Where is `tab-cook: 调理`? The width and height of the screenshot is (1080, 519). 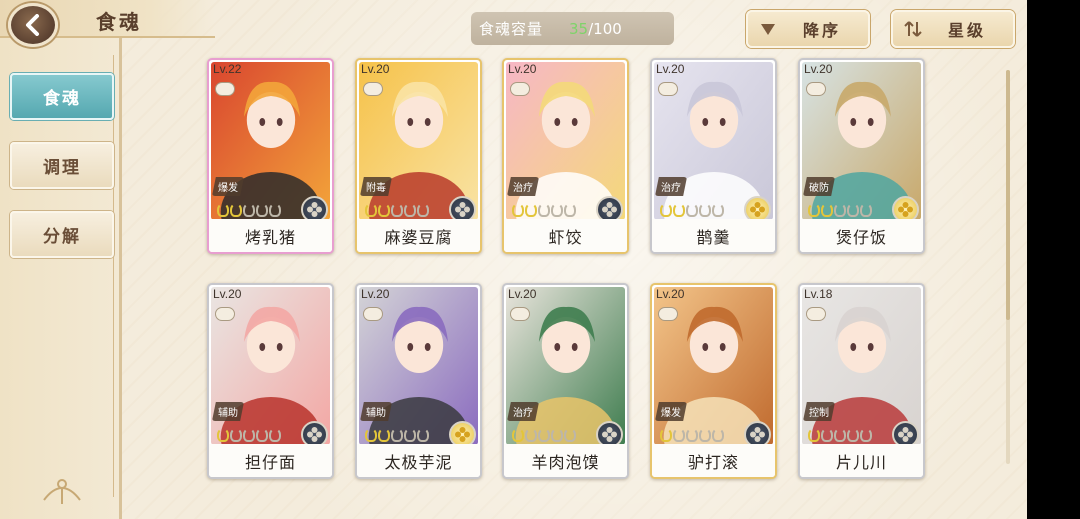 tab-cook: 调理 is located at coordinates (62, 165).